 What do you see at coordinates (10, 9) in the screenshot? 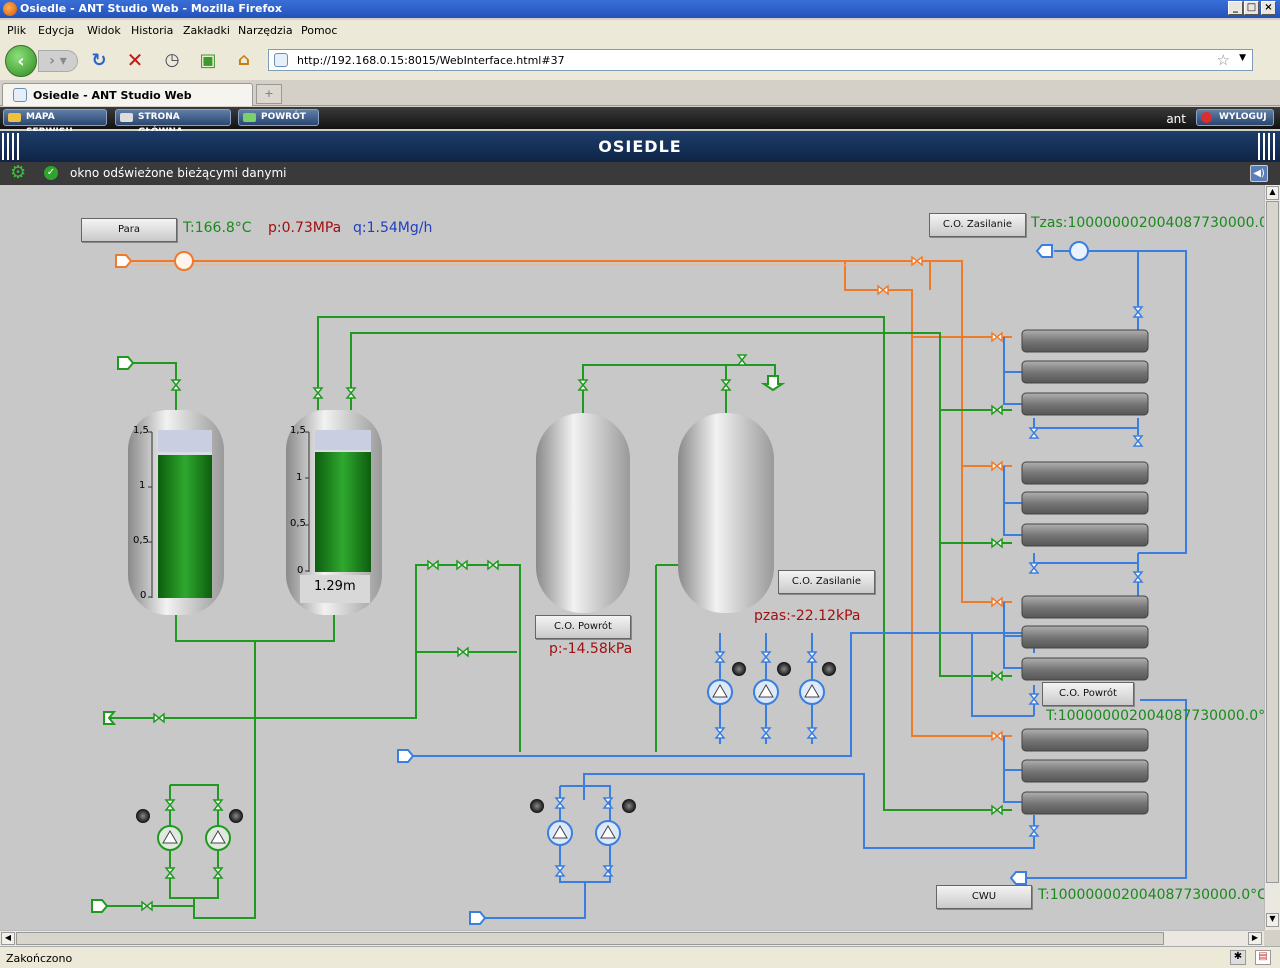
I see `firefox-icon` at bounding box center [10, 9].